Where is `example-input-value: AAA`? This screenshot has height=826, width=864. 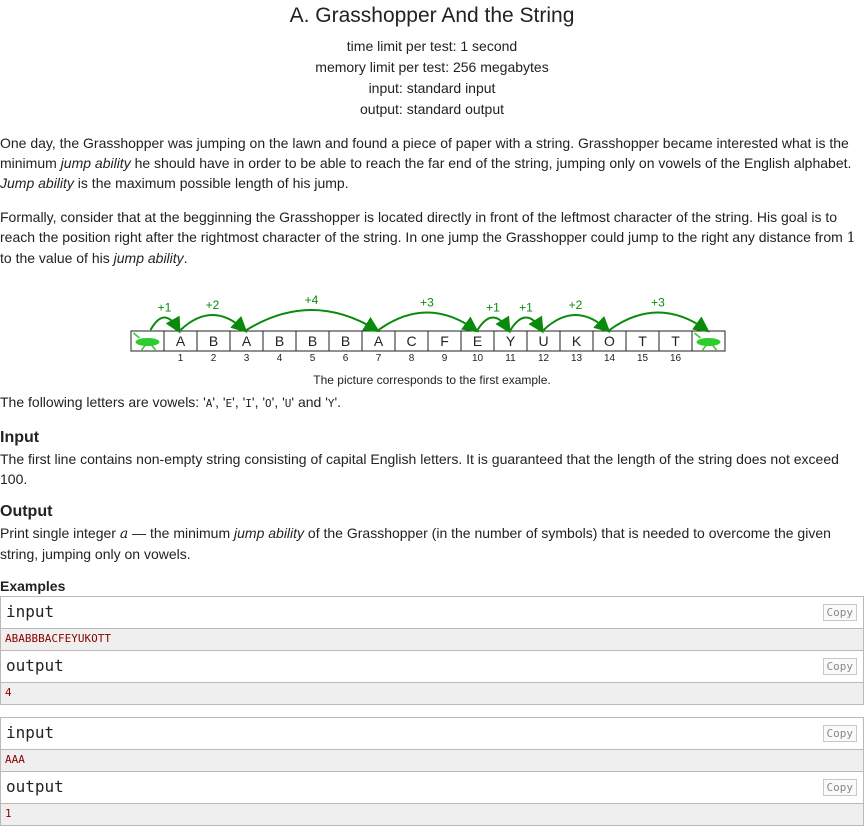 example-input-value: AAA is located at coordinates (432, 761).